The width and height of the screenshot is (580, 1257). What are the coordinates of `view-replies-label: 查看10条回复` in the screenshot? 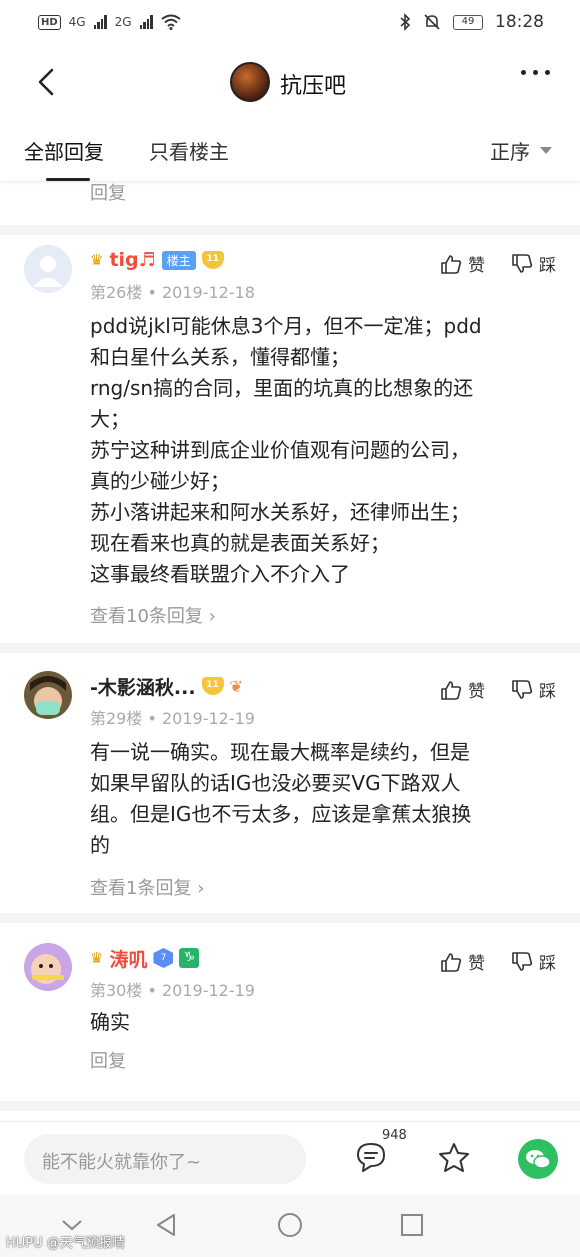 It's located at (146, 616).